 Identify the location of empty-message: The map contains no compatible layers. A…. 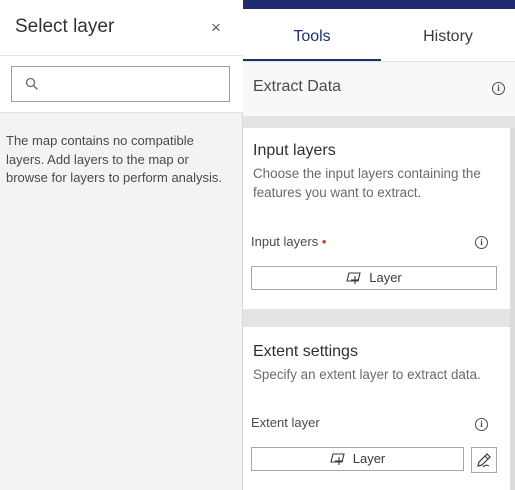
(114, 159).